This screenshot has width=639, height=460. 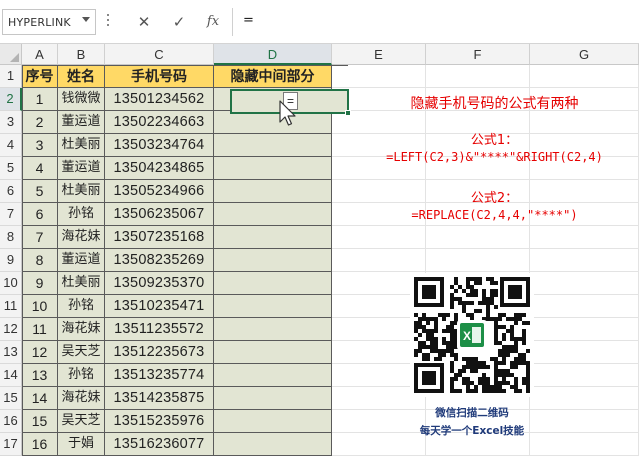 What do you see at coordinates (11, 191) in the screenshot?
I see `row-header-6: 6` at bounding box center [11, 191].